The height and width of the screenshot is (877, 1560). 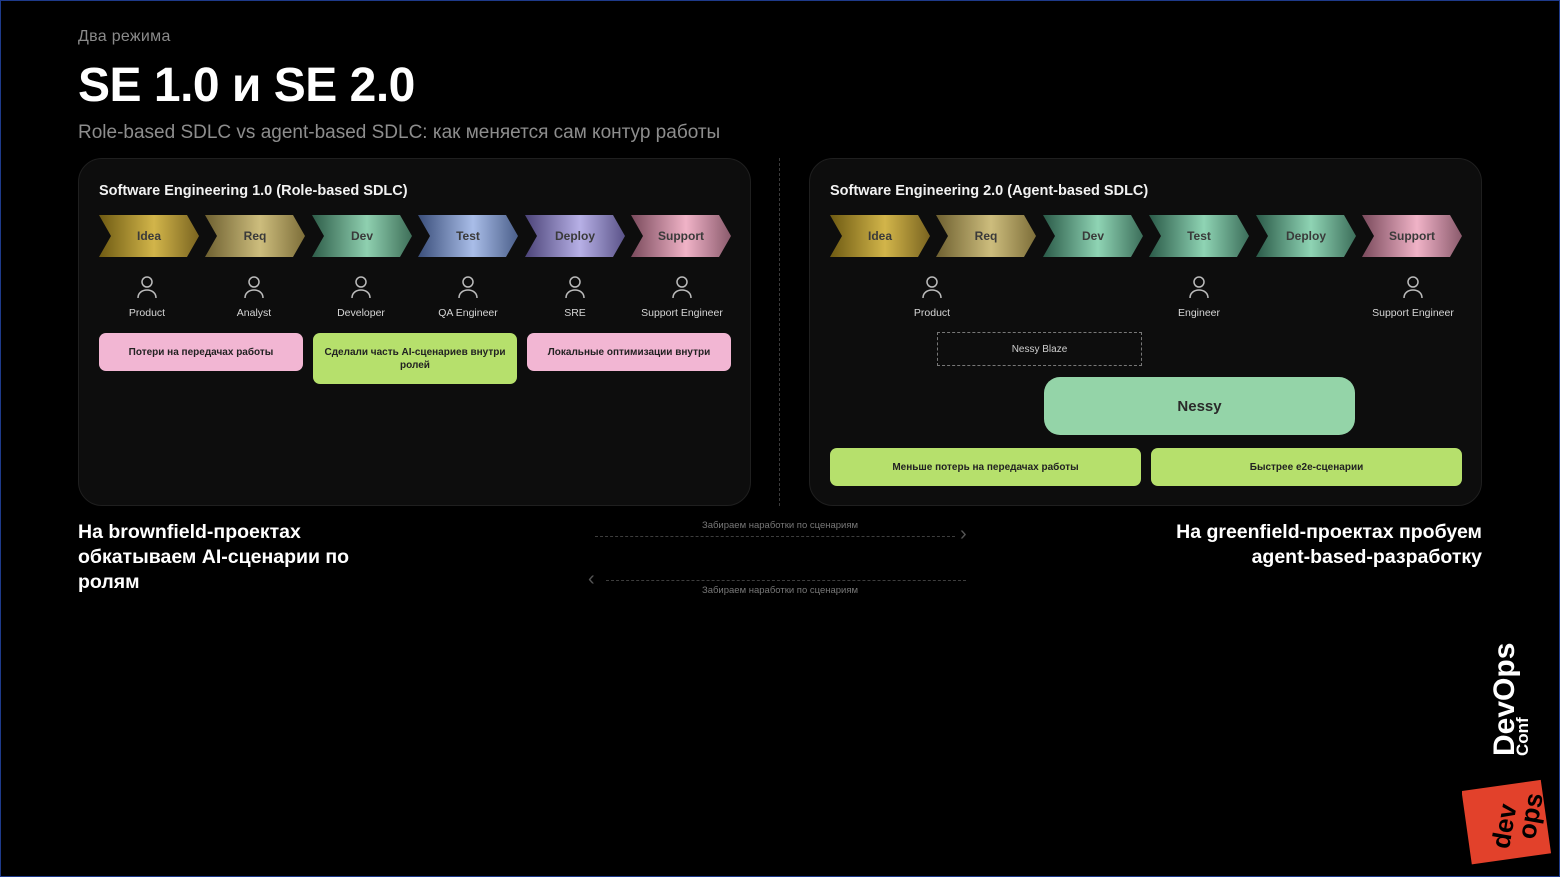 What do you see at coordinates (415, 358) in the screenshot?
I see `se1-note-ai-scenarios: Сделали часть AI-сценариев внутри ролей` at bounding box center [415, 358].